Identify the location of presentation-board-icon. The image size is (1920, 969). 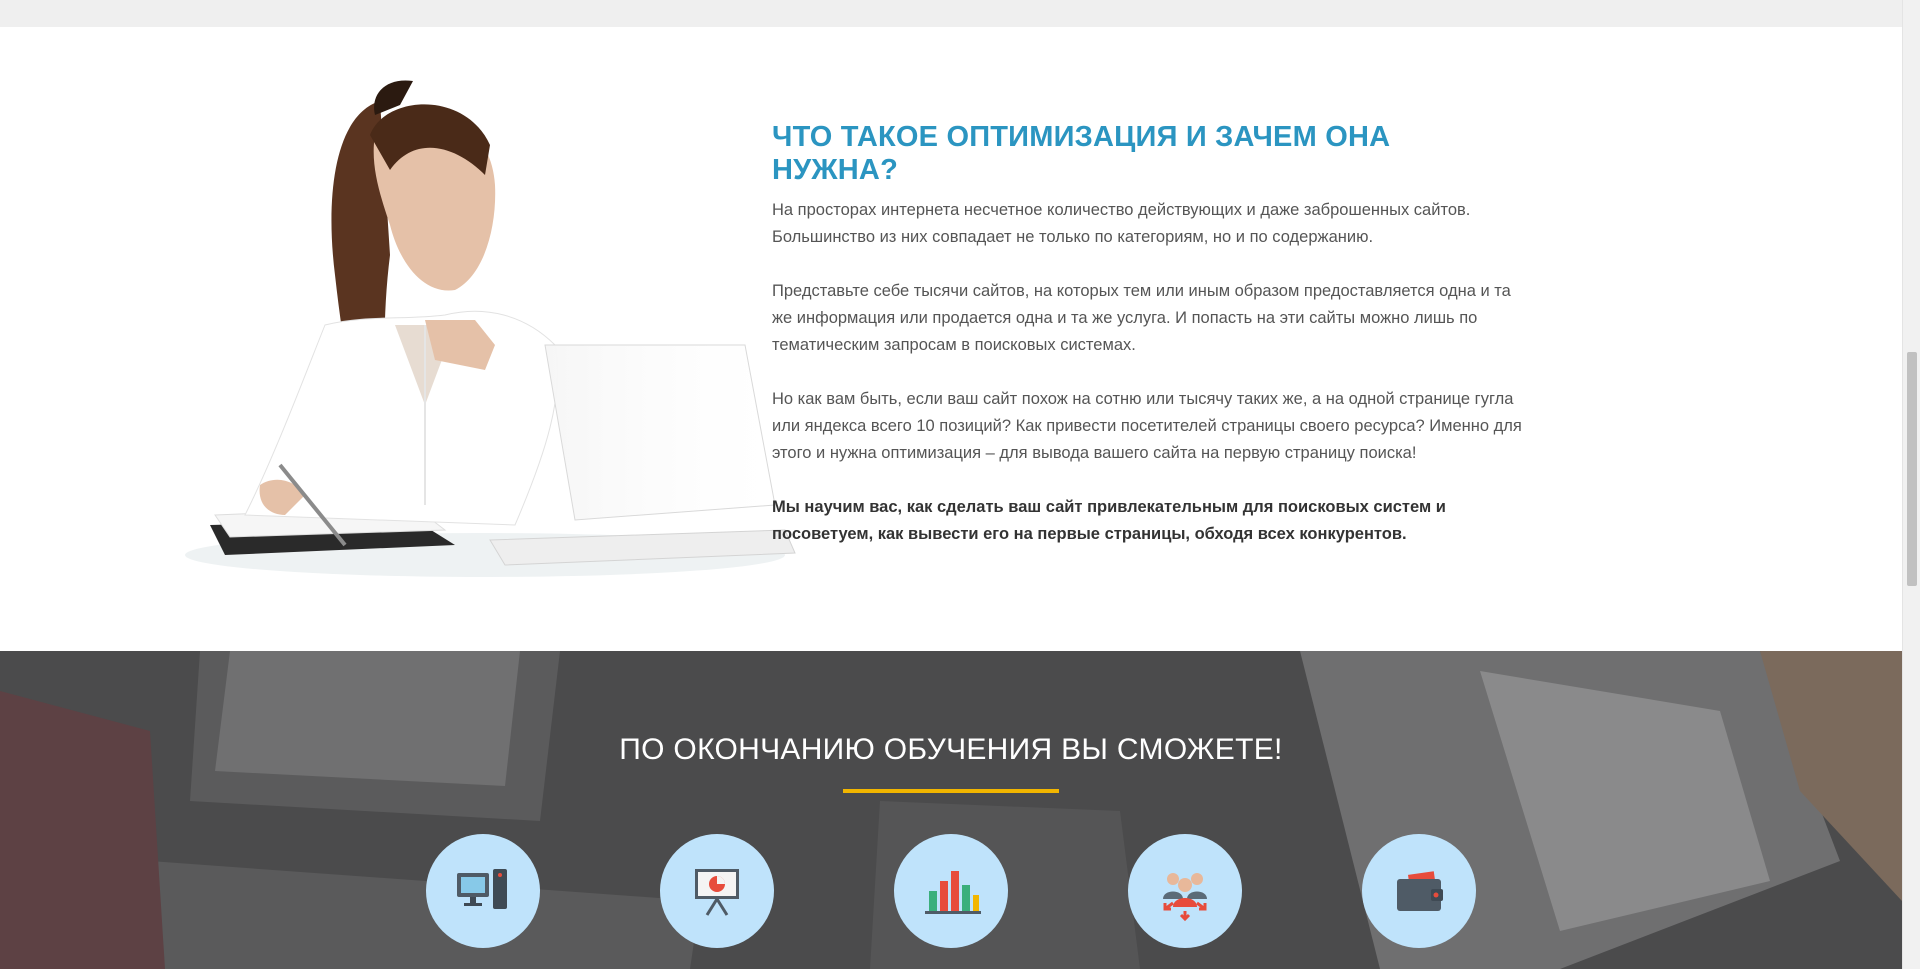
(717, 892).